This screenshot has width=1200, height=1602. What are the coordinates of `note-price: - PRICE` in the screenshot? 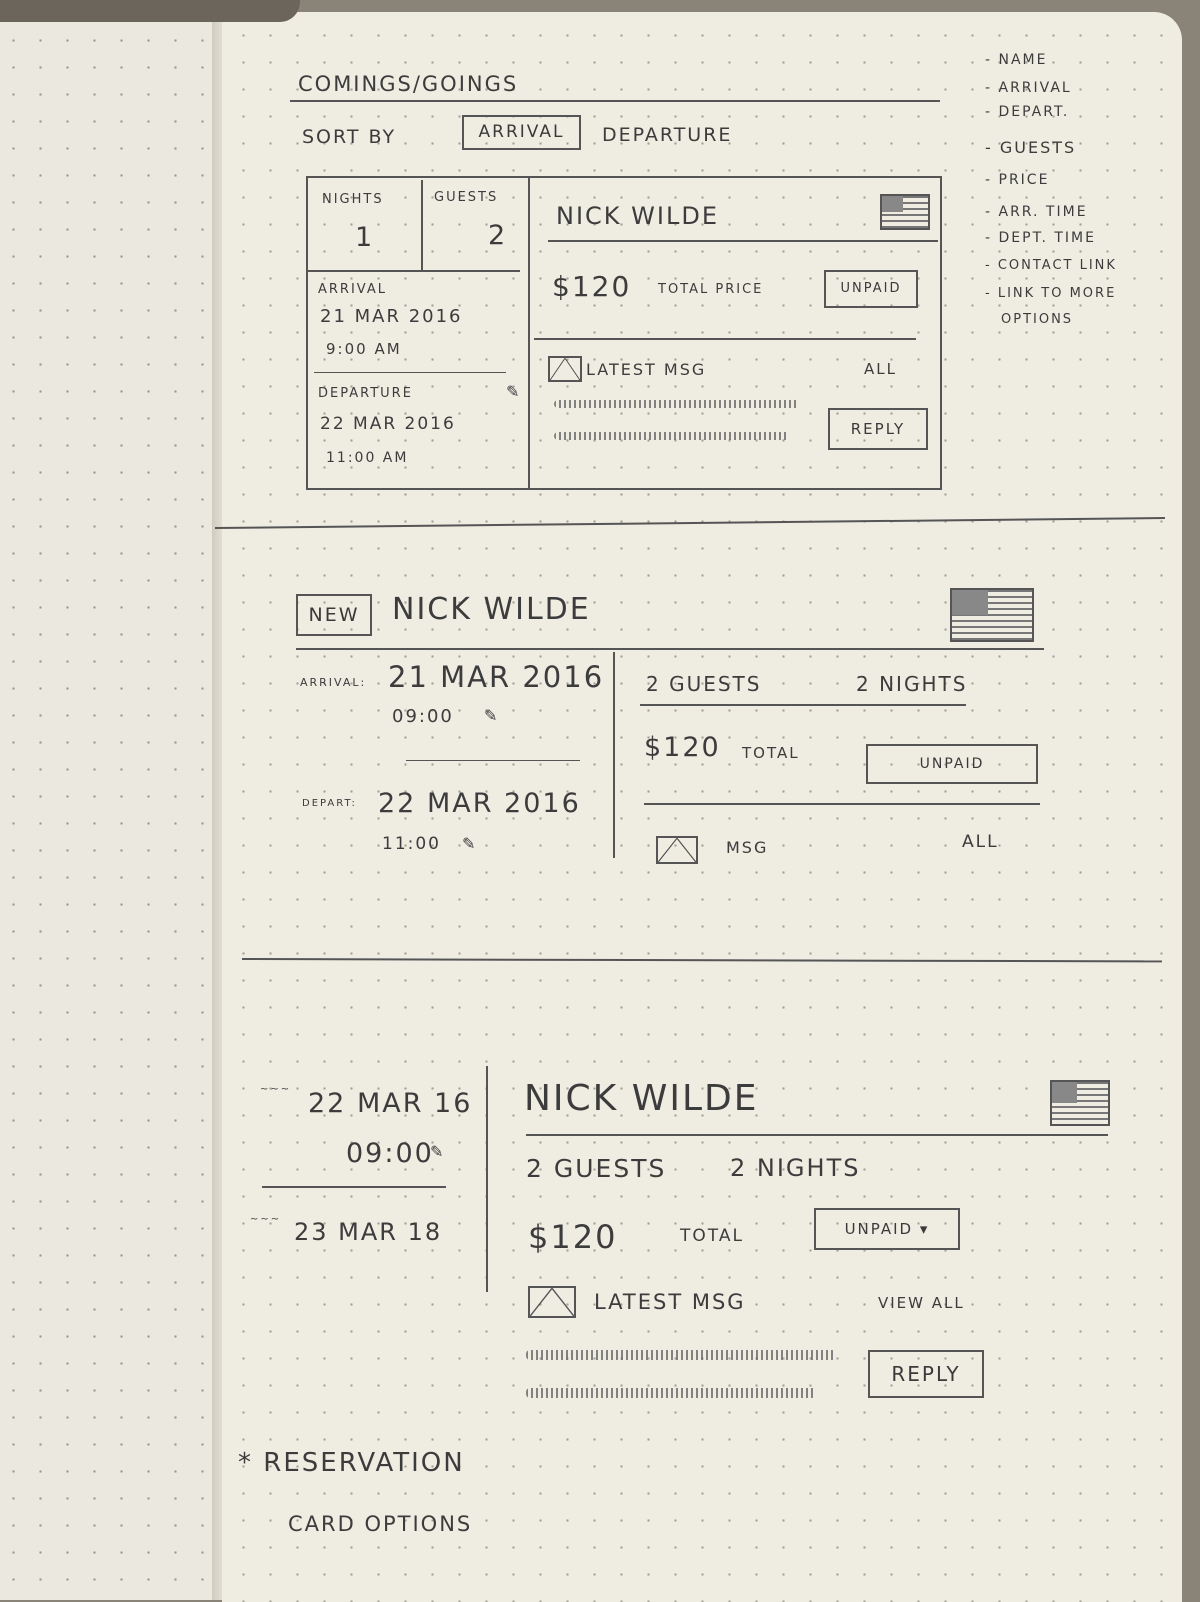 It's located at (1017, 180).